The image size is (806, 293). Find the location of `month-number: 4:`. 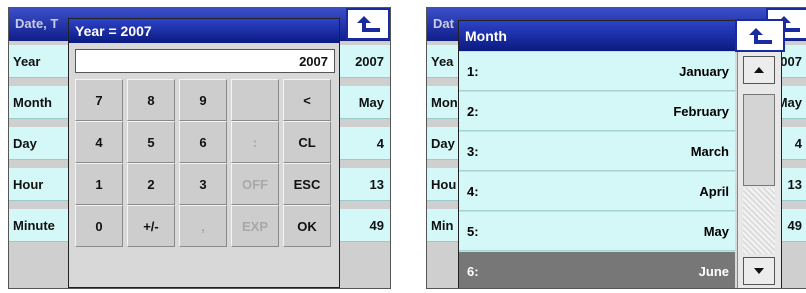

month-number: 4: is located at coordinates (473, 191).